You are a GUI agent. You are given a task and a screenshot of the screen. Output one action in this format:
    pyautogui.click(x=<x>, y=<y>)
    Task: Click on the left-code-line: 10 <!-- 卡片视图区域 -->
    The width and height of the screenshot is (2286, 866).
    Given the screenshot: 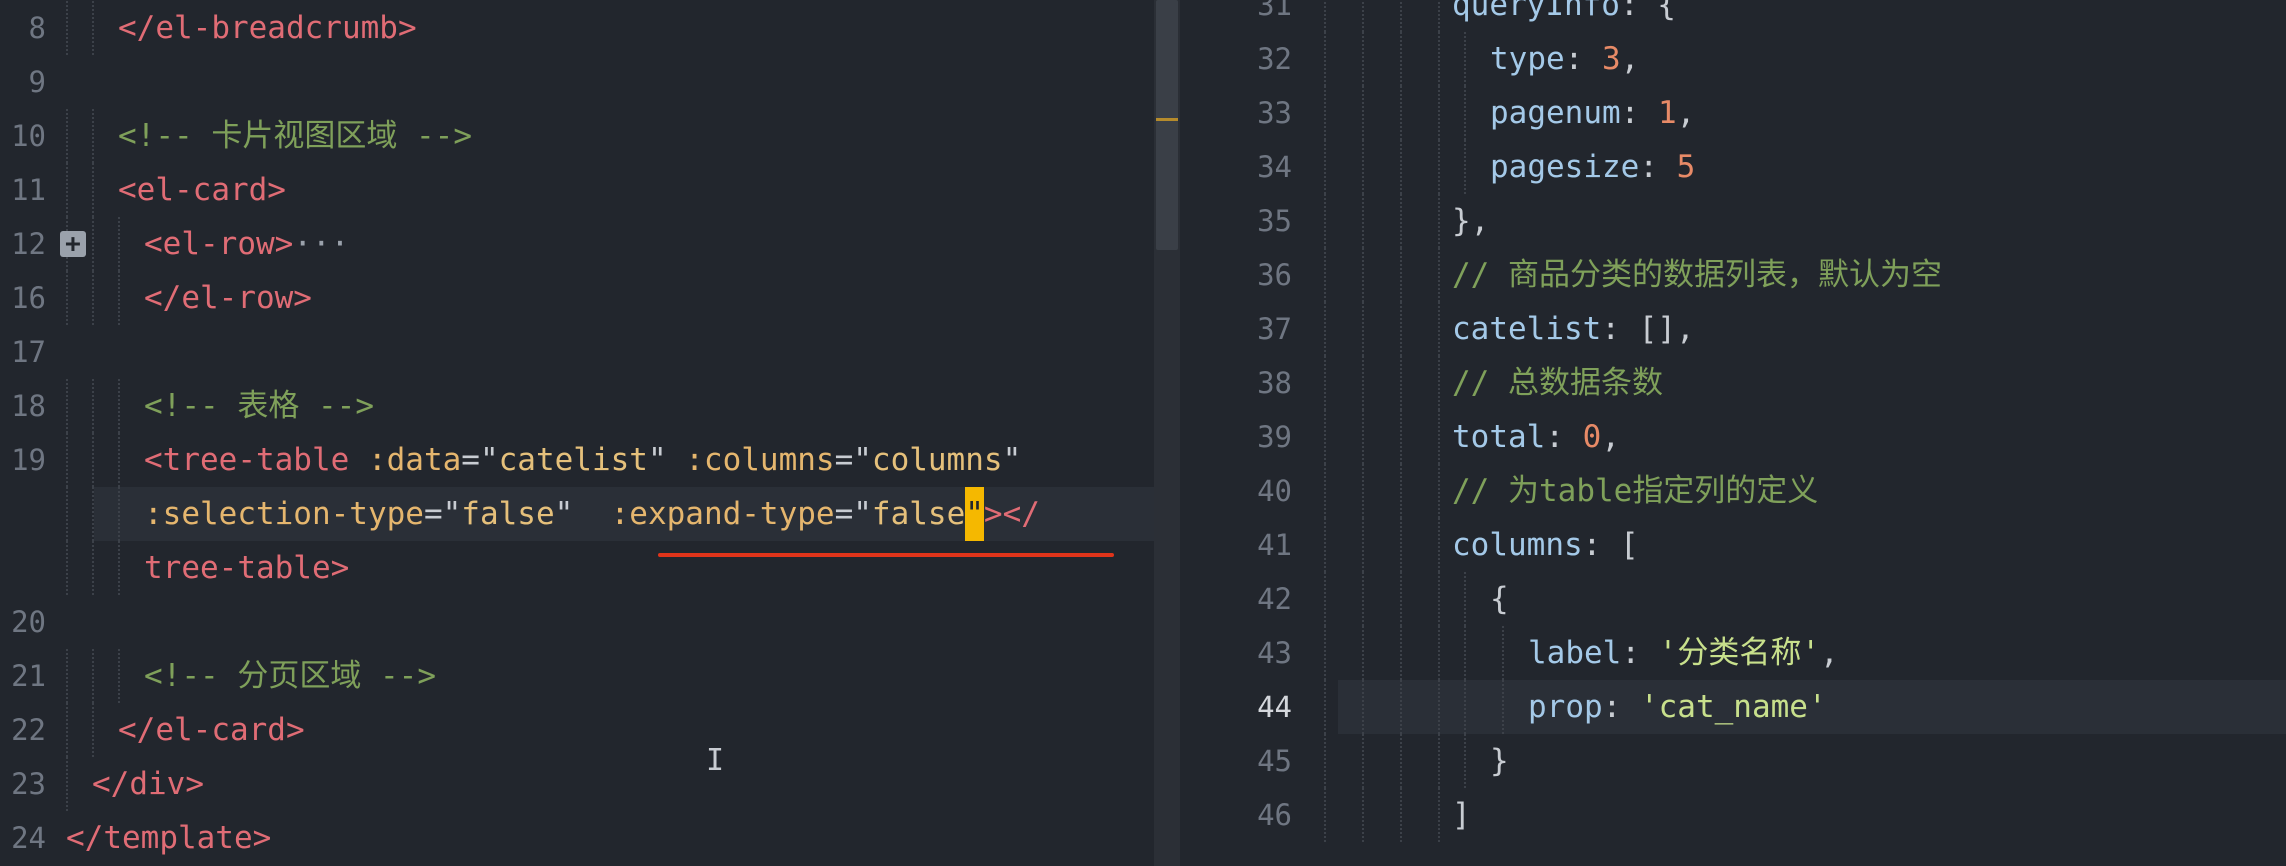 What is the action you would take?
    pyautogui.click(x=590, y=136)
    